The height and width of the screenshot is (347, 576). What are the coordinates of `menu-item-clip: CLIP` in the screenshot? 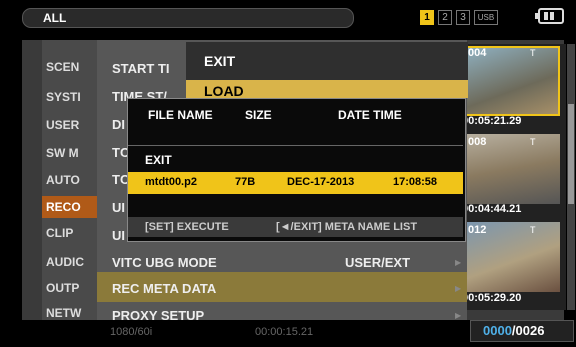 It's located at (72, 233).